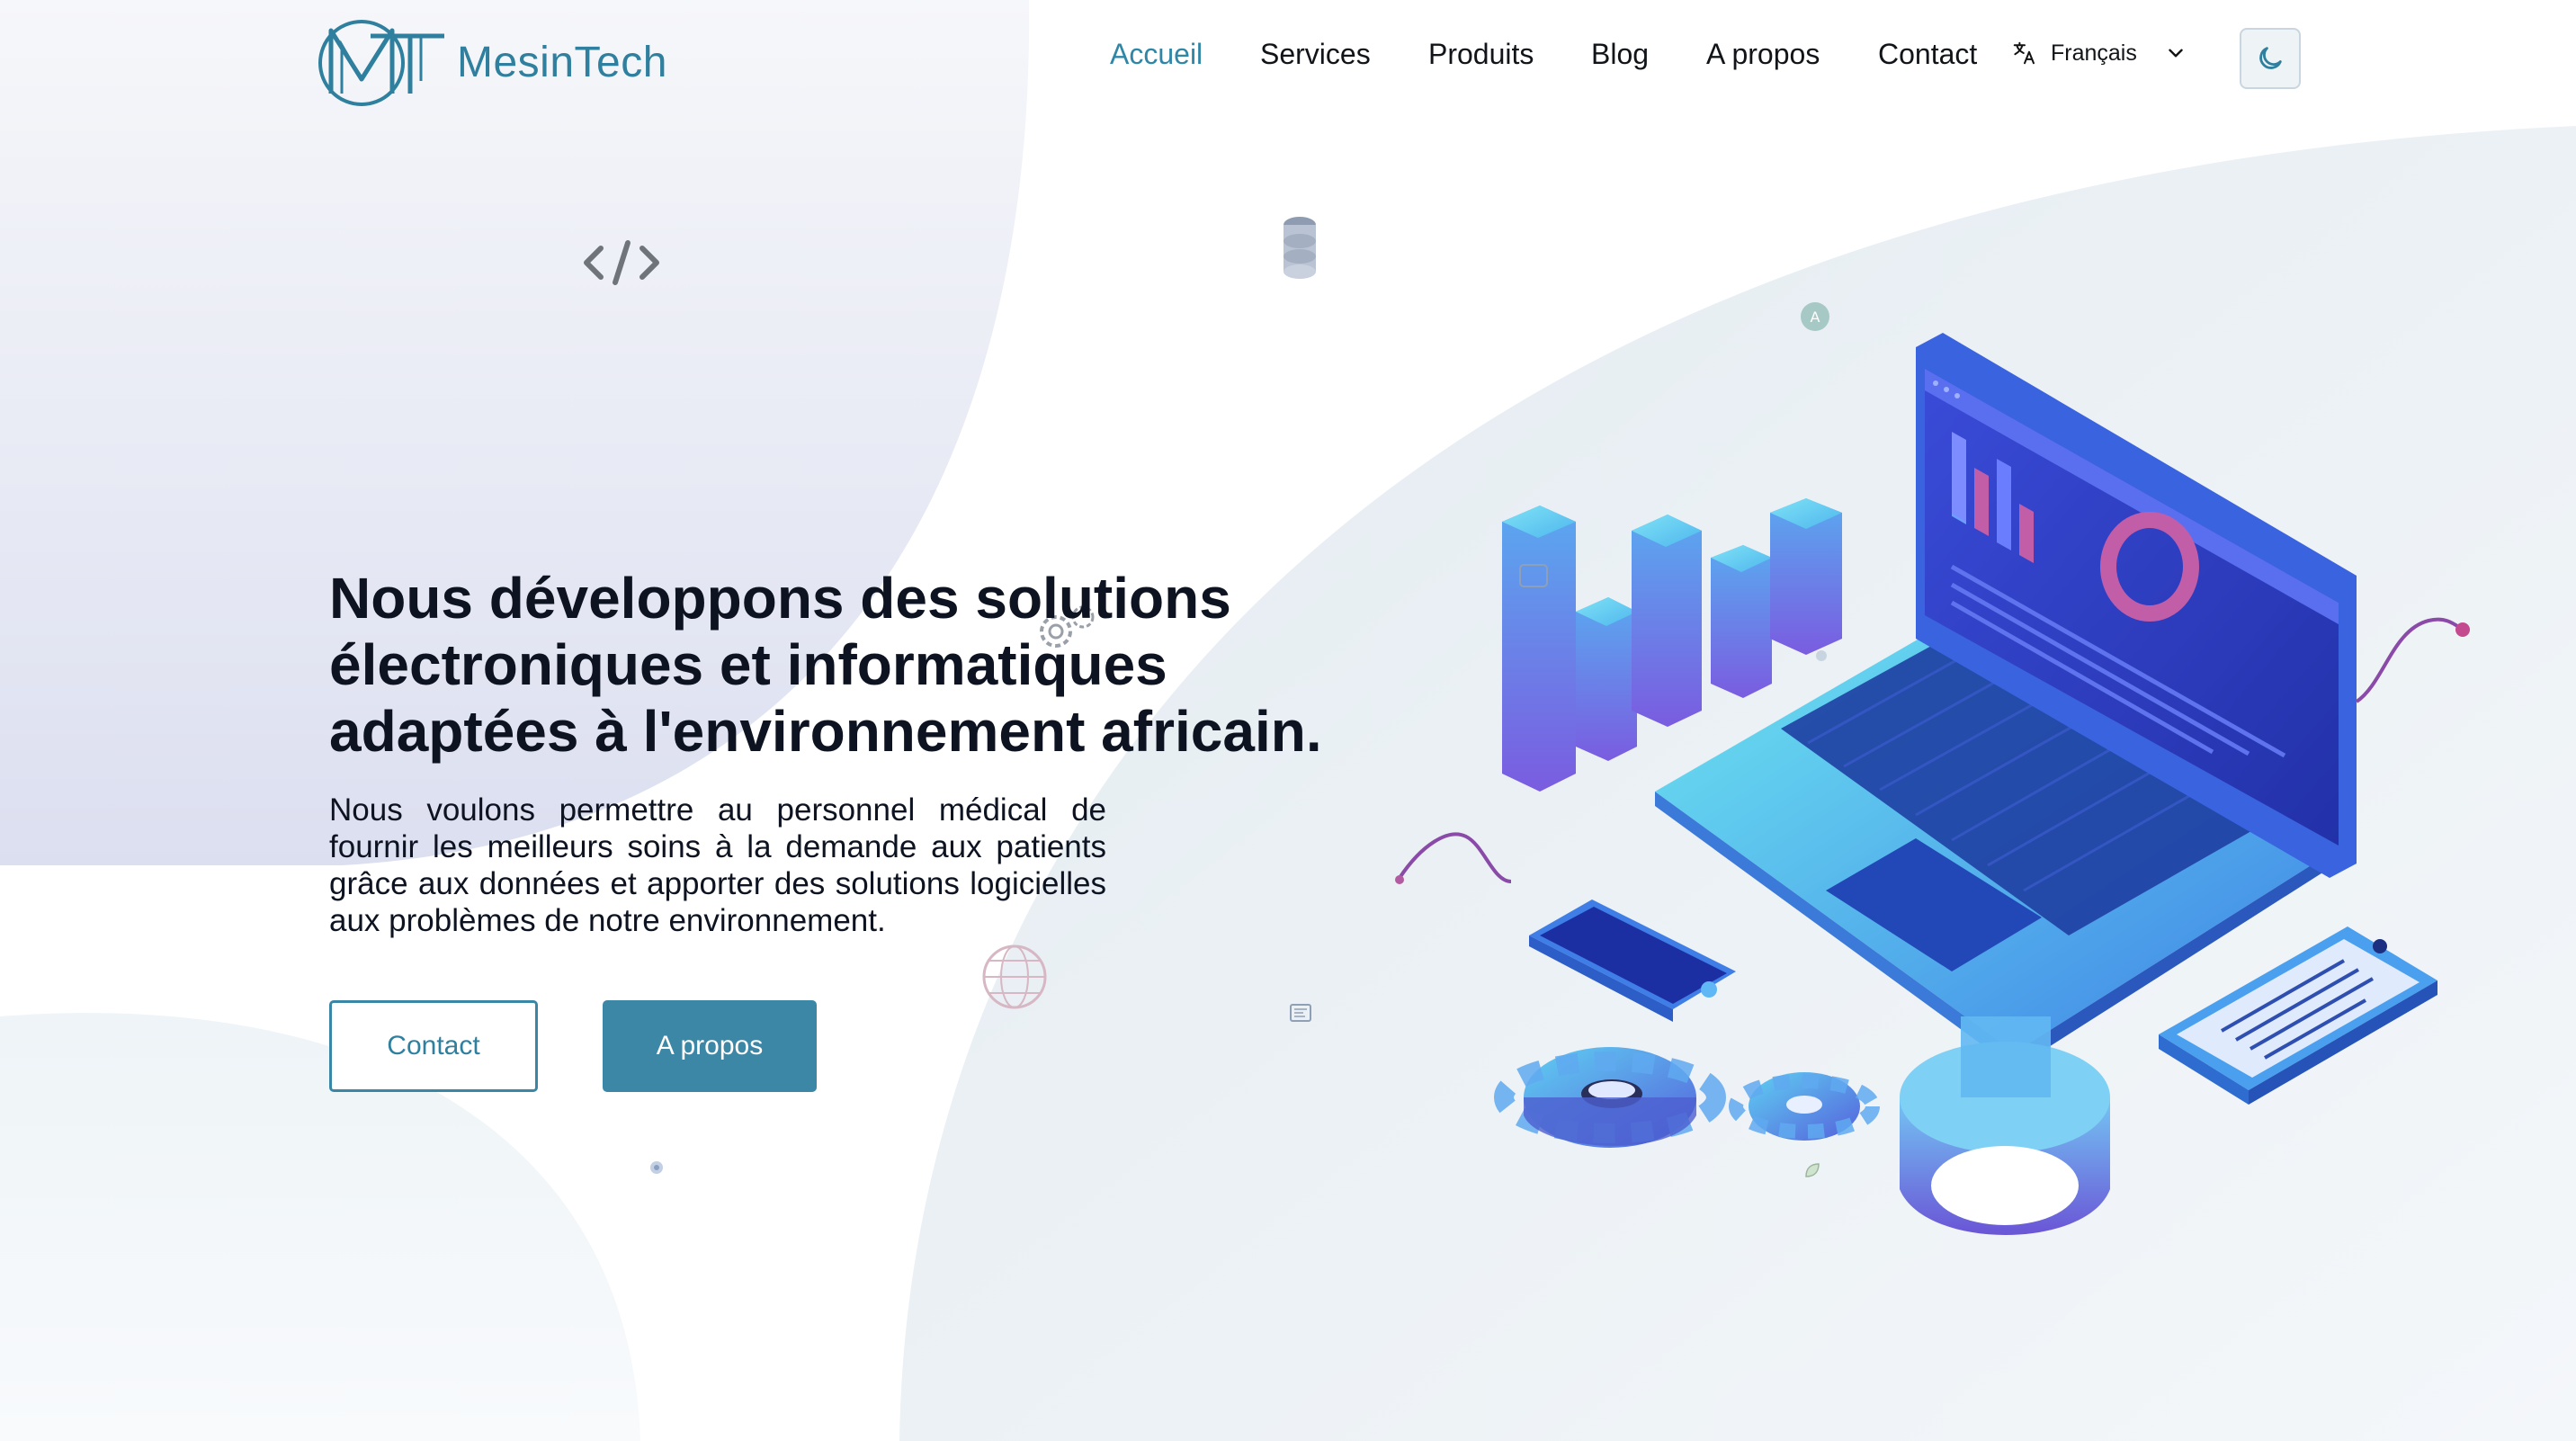  Describe the element at coordinates (1156, 54) in the screenshot. I see `nav-item-accueil: Accueil` at that location.